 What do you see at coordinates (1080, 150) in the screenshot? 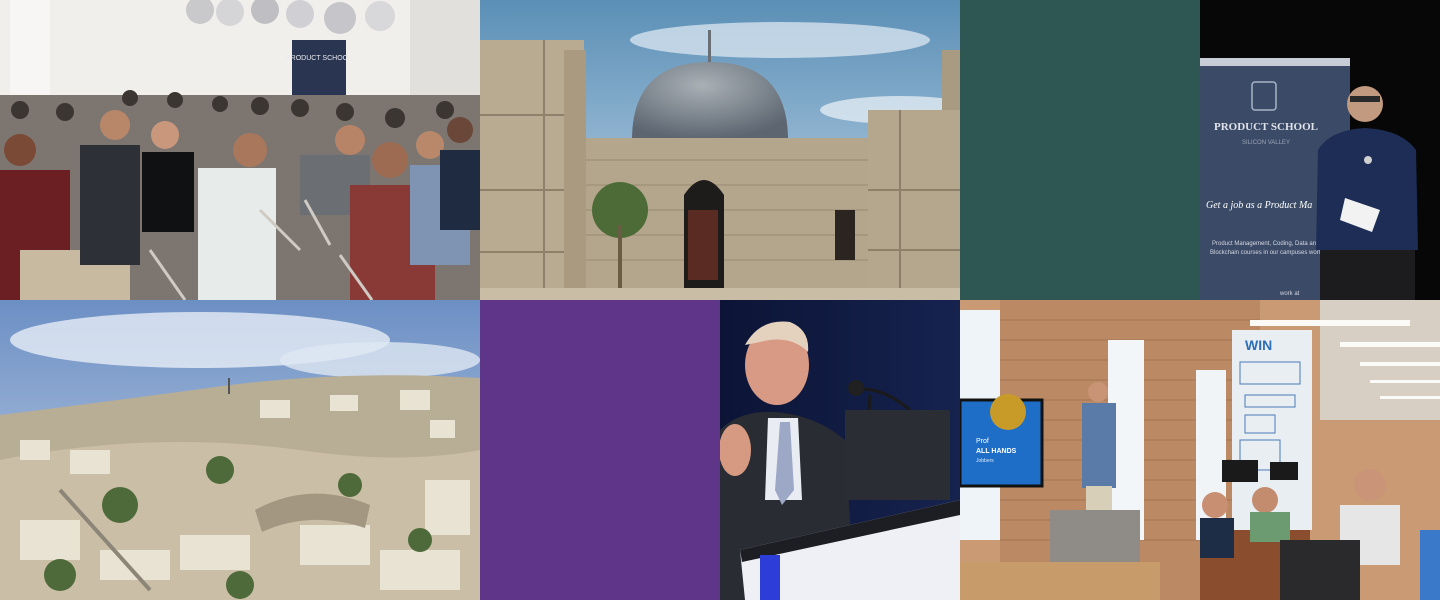
I see `color-block-teal` at bounding box center [1080, 150].